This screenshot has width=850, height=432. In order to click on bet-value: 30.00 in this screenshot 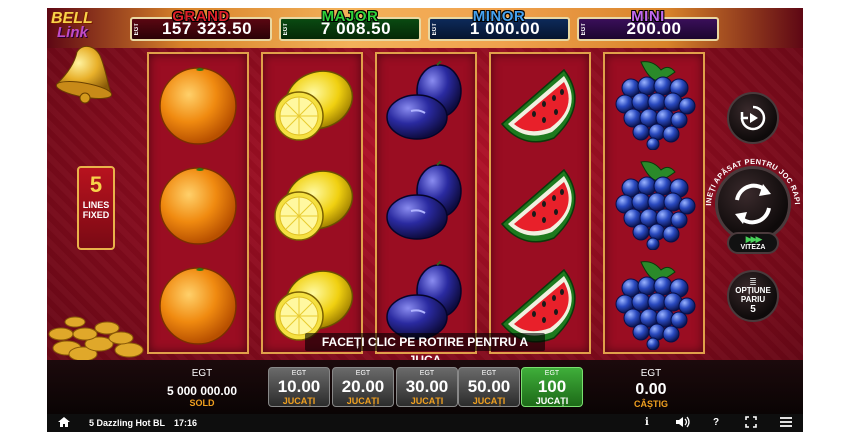, I will do `click(427, 386)`.